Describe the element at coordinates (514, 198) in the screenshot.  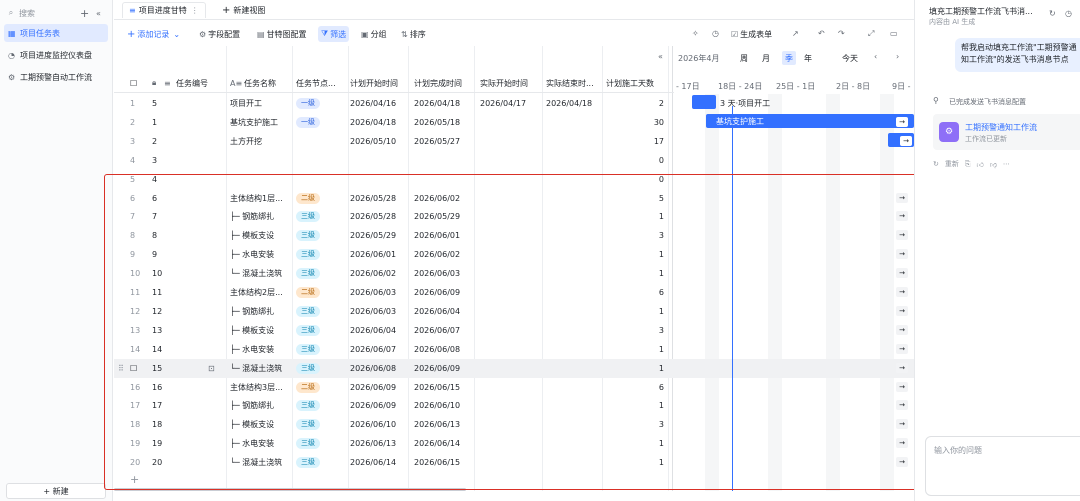
I see `table-row: 6 6 主体结构1层... 2026/05/28 2026/06/02 二级 5 →` at that location.